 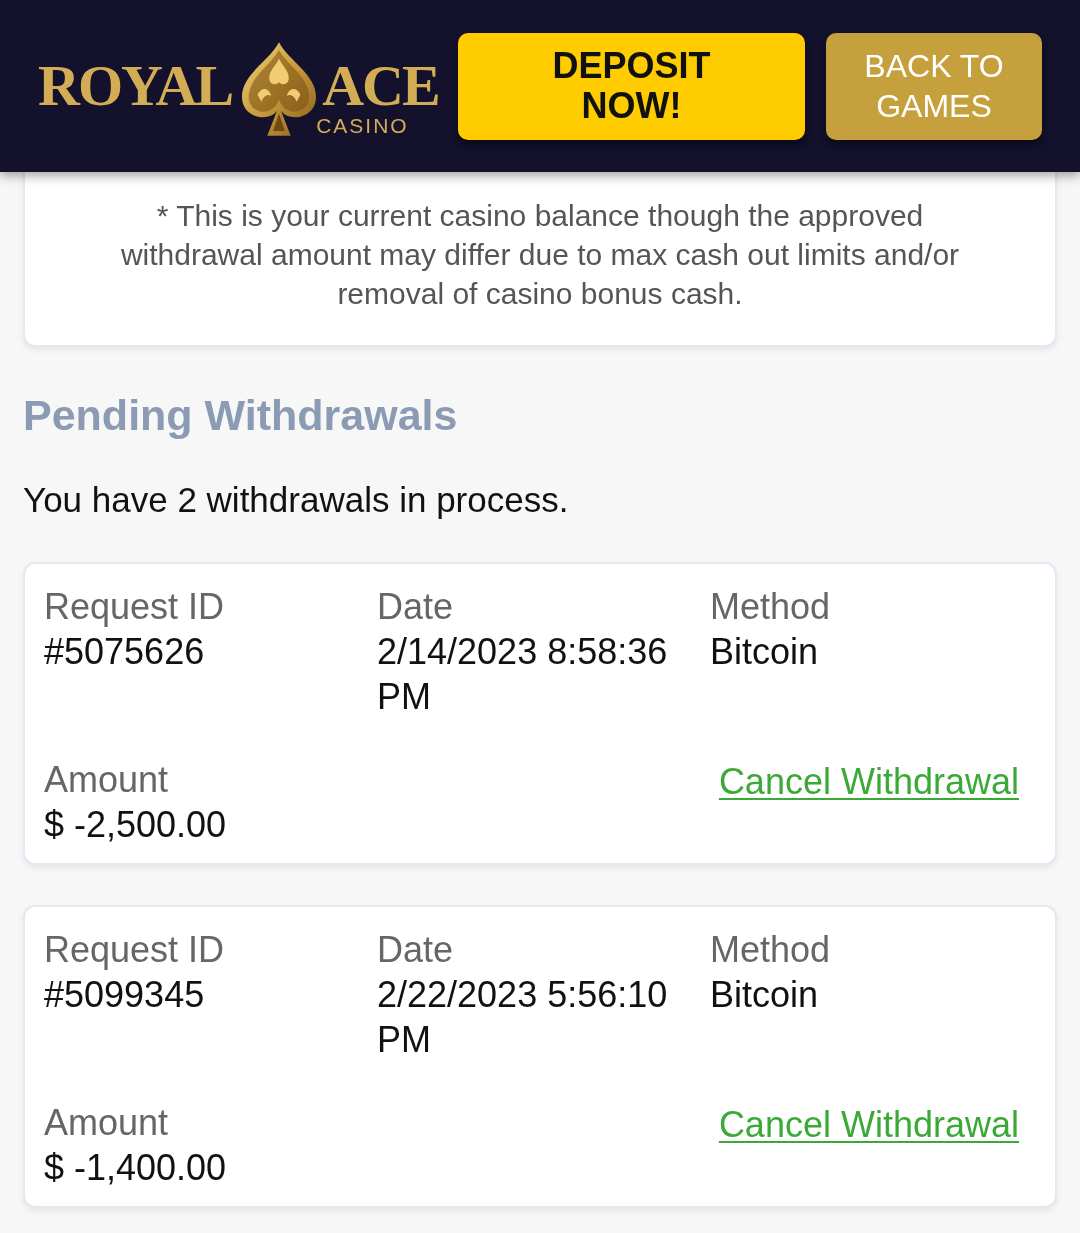 I want to click on request-id-value: #5075626, so click(x=124, y=652).